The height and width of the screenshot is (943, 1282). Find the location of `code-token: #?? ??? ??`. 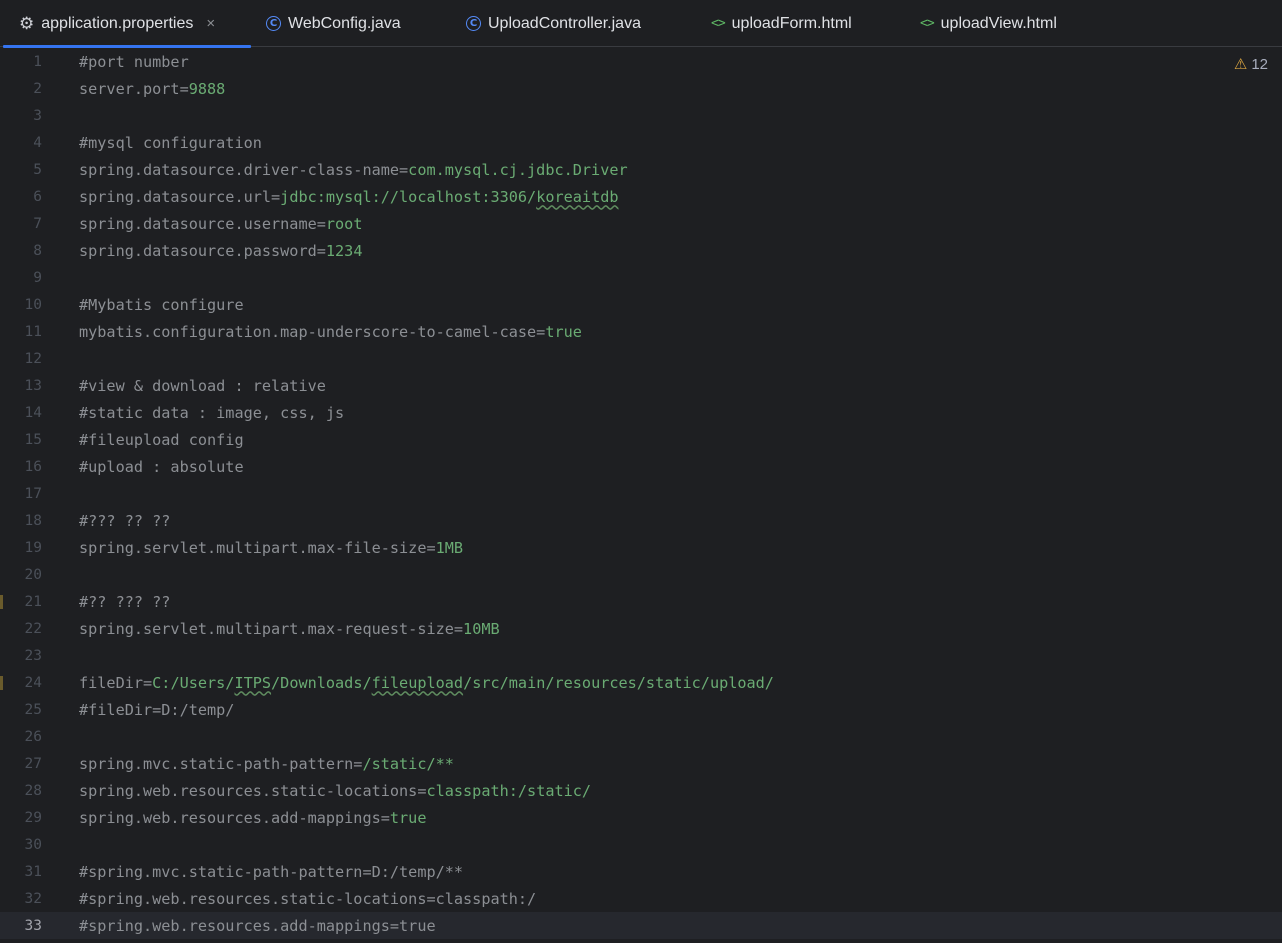

code-token: #?? ??? ?? is located at coordinates (125, 601).